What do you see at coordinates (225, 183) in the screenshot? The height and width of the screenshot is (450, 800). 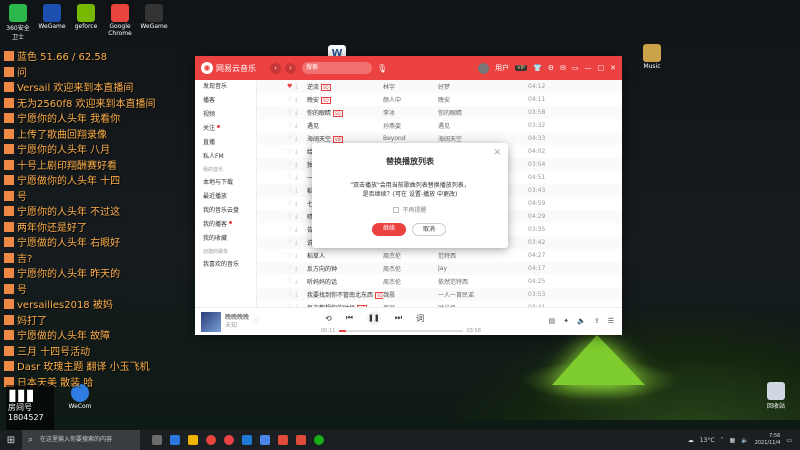 I see `sidebar-item: 本地与下载` at bounding box center [225, 183].